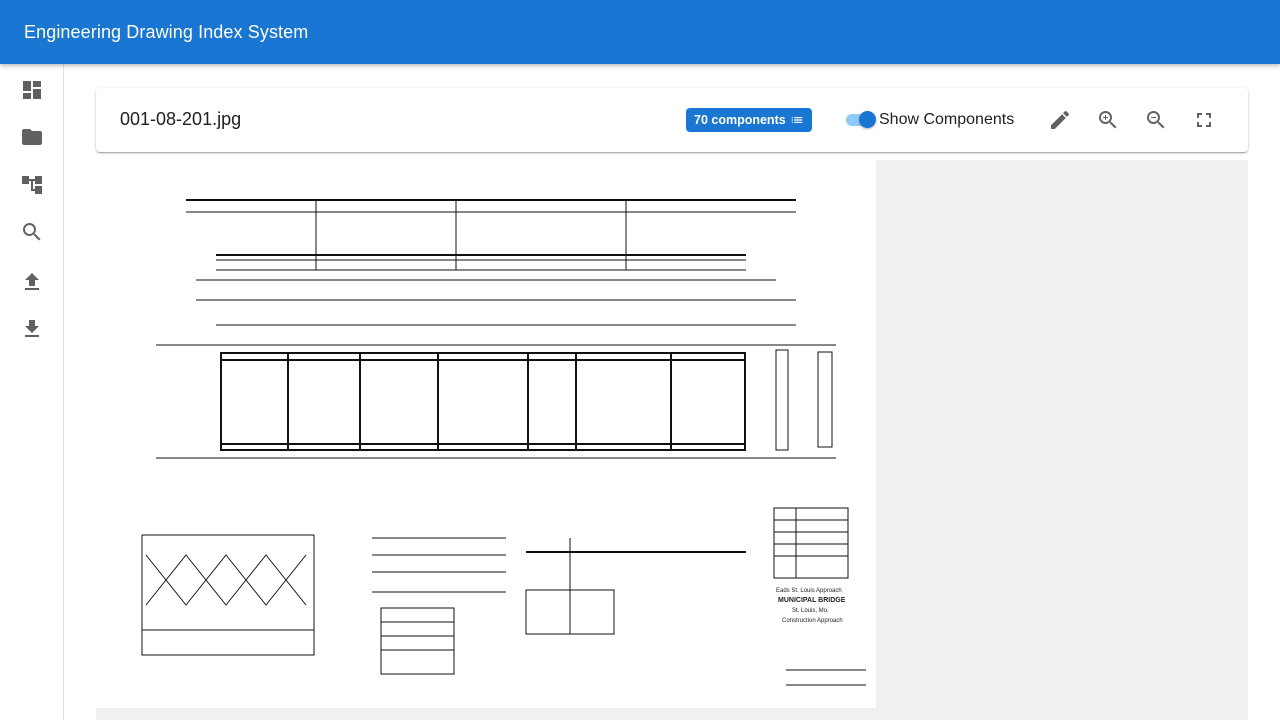  I want to click on edit-button, so click(1060, 120).